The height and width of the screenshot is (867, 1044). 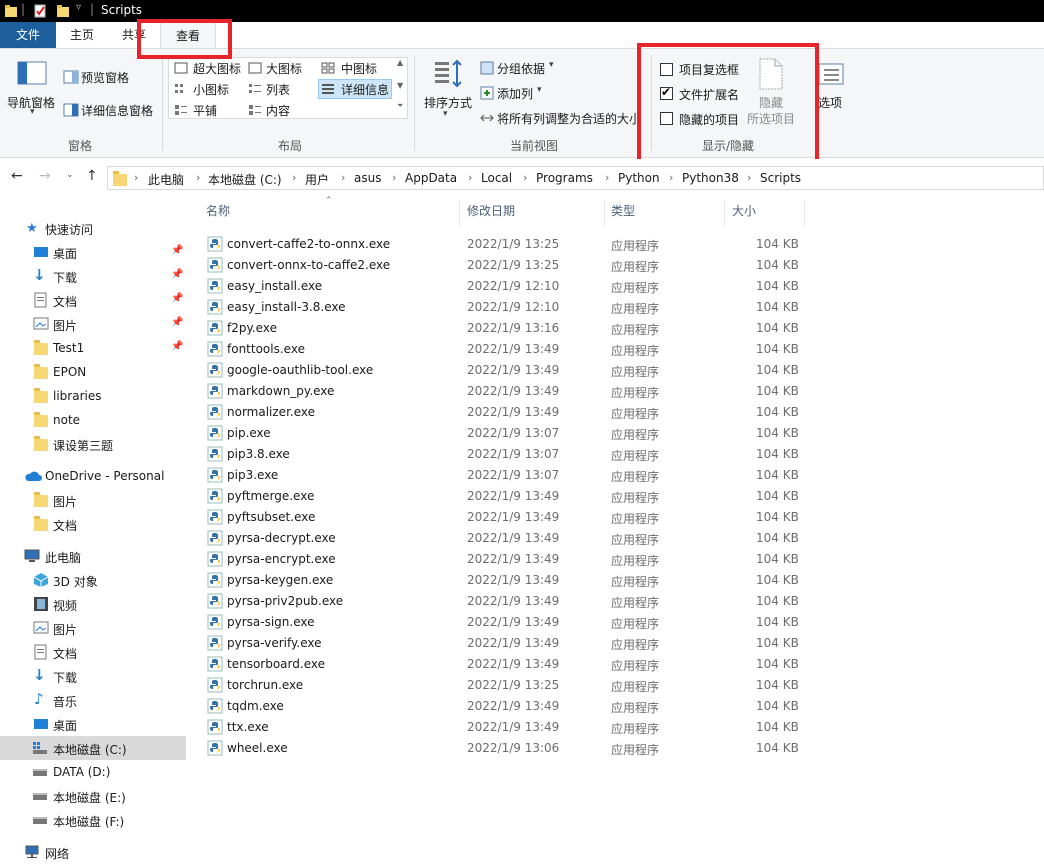 I want to click on nav-item-pc-pictures: 图片, so click(x=93, y=628).